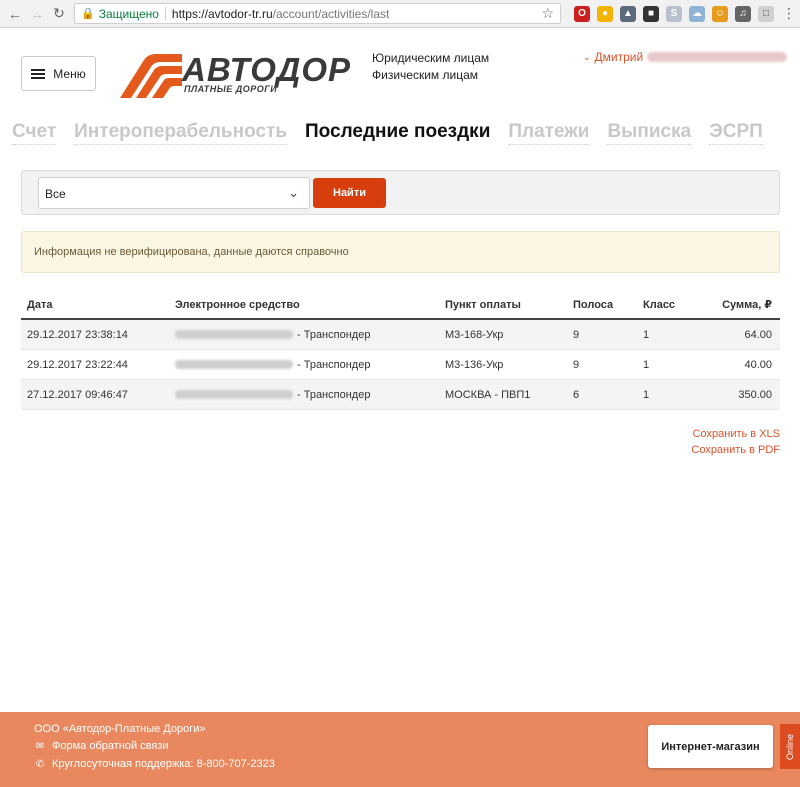  What do you see at coordinates (15, 14) in the screenshot?
I see `back-icon: ←` at bounding box center [15, 14].